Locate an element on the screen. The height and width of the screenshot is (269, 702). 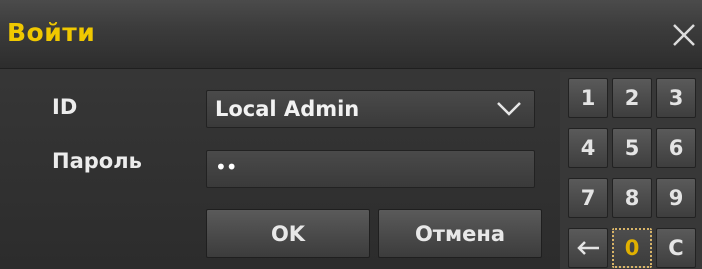
id-select: Local Admin is located at coordinates (370, 109).